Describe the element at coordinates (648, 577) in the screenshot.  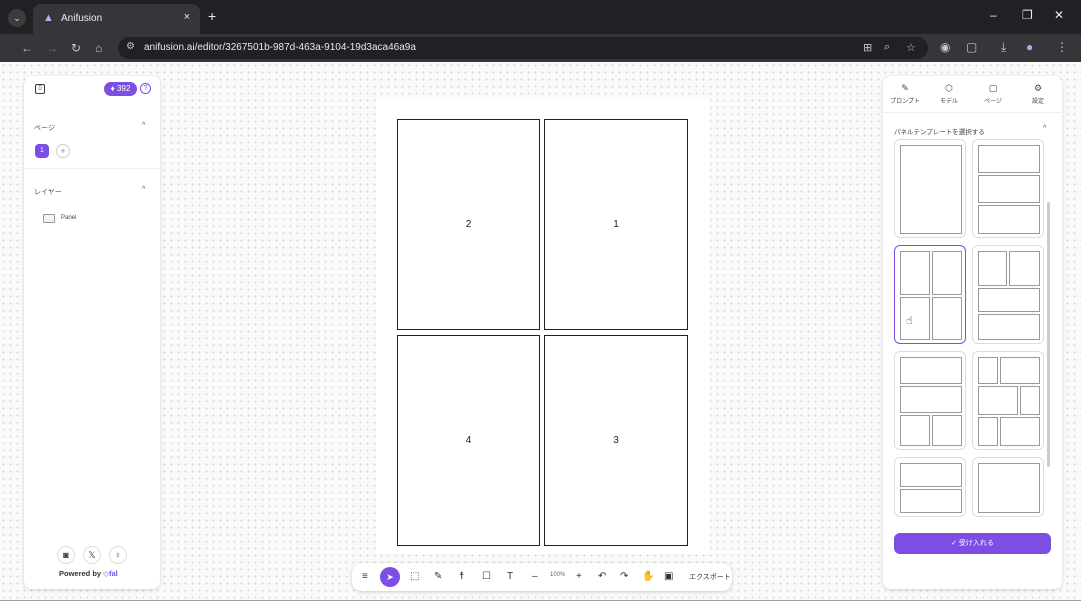
I see `hand-pan-icon: ✋` at that location.